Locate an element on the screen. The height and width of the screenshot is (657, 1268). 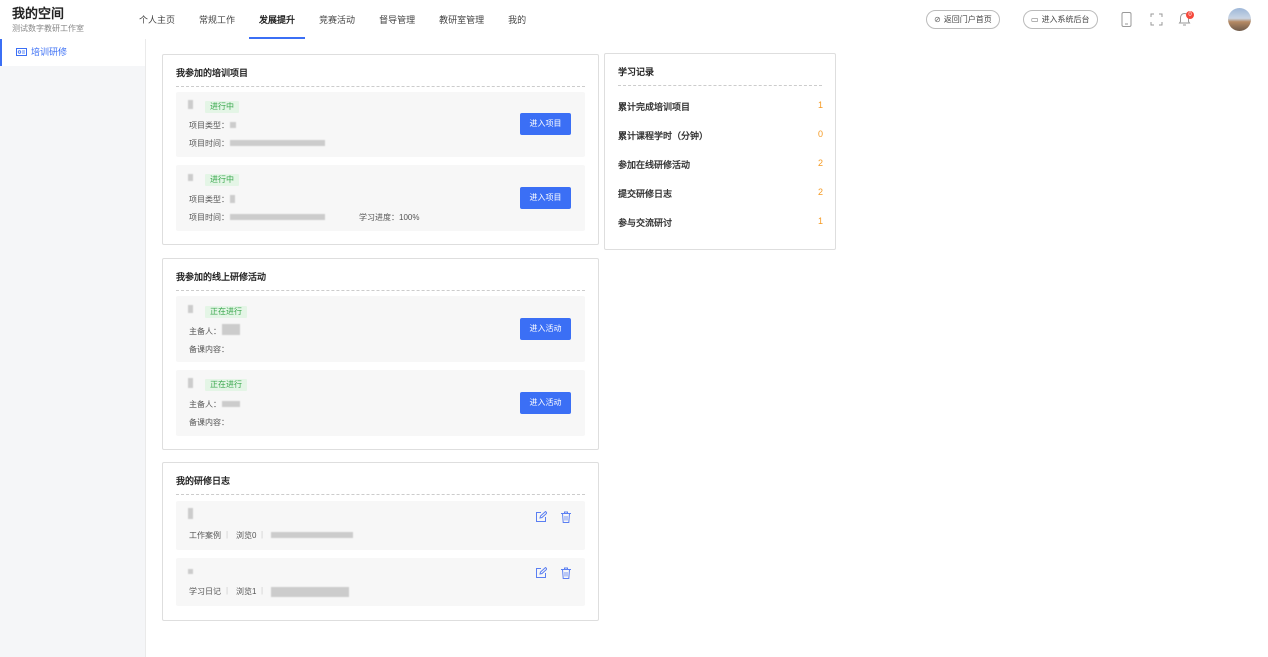
nav-research-office: 教研室管理 is located at coordinates (461, 19).